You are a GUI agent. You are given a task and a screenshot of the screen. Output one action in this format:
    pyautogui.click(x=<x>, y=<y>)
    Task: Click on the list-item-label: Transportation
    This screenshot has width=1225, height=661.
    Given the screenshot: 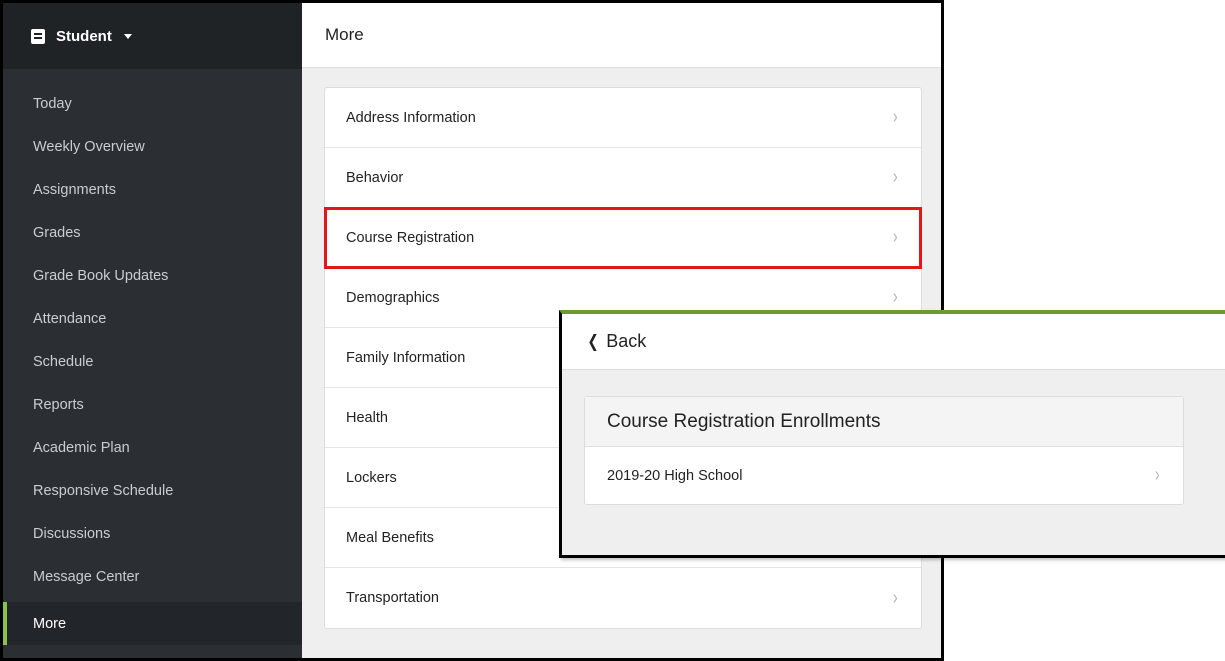 What is the action you would take?
    pyautogui.click(x=392, y=598)
    